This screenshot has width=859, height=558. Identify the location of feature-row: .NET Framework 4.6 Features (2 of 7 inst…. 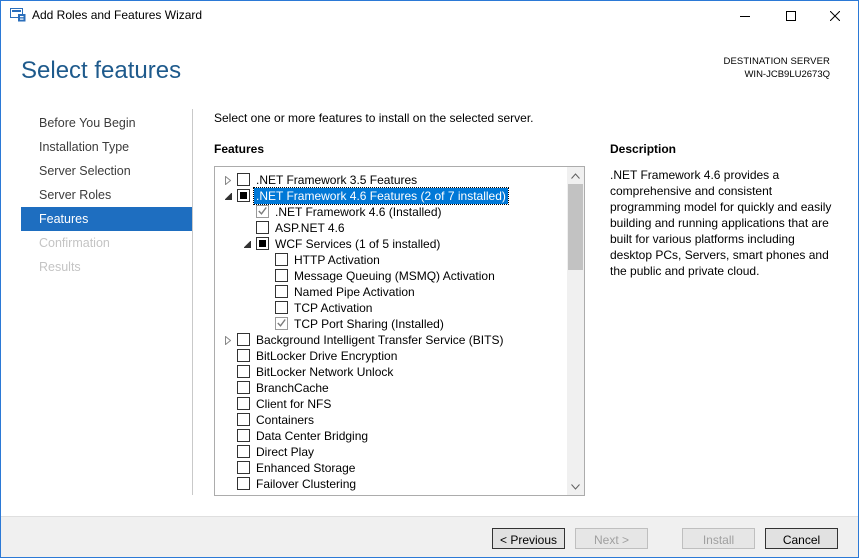
(391, 196).